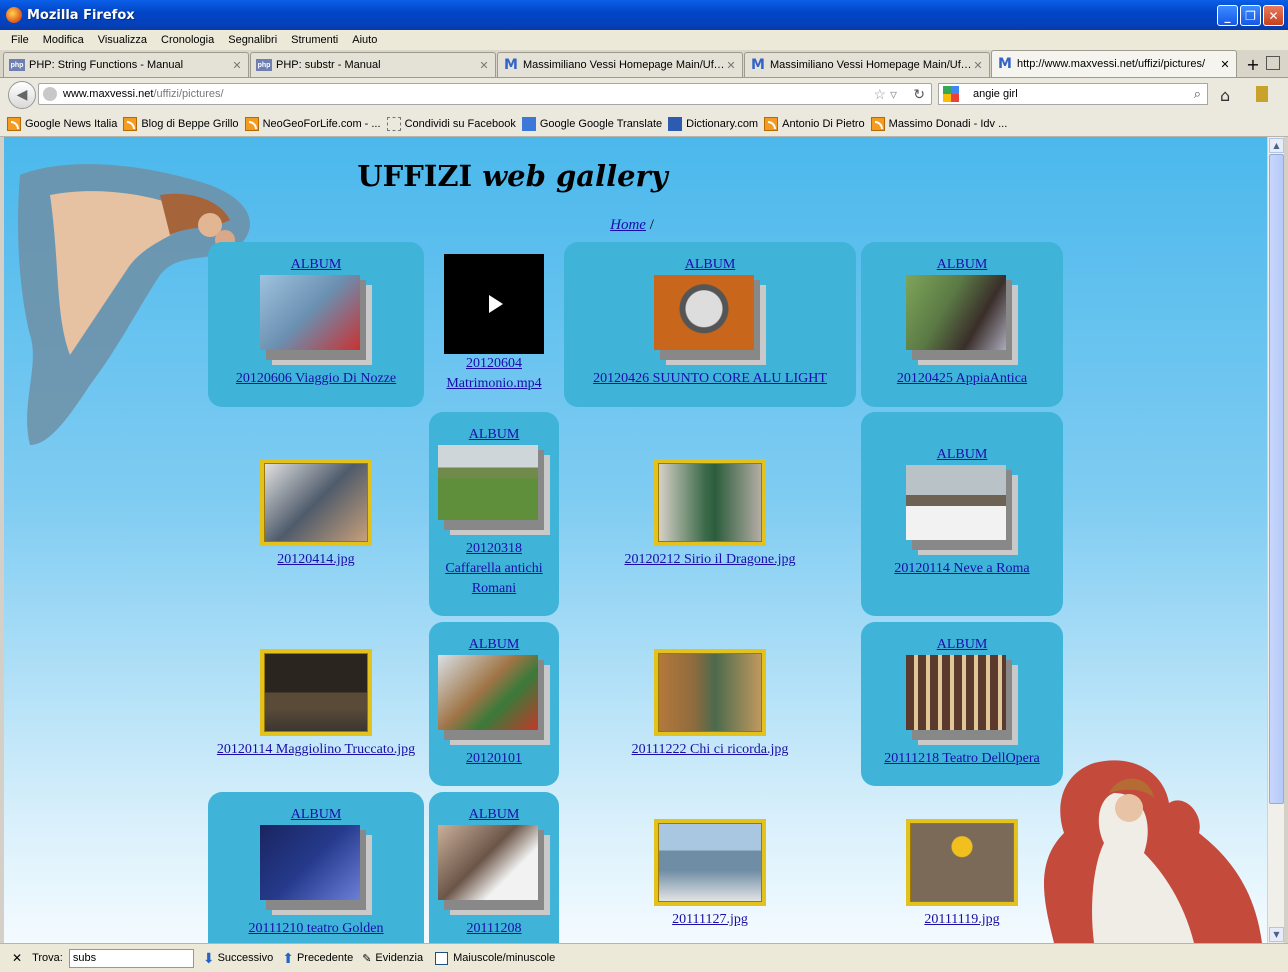  What do you see at coordinates (710, 920) in the screenshot?
I see `image-caption-link: 20111127.jpg` at bounding box center [710, 920].